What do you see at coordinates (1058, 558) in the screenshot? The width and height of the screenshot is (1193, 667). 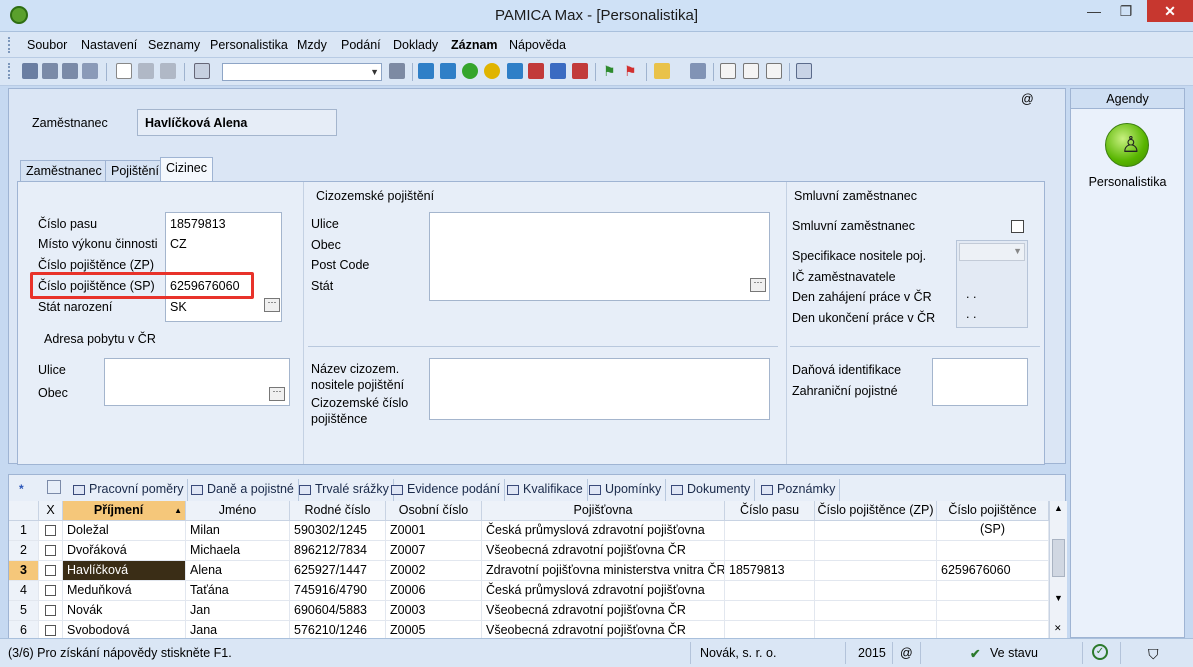 I see `scroll-thumb` at bounding box center [1058, 558].